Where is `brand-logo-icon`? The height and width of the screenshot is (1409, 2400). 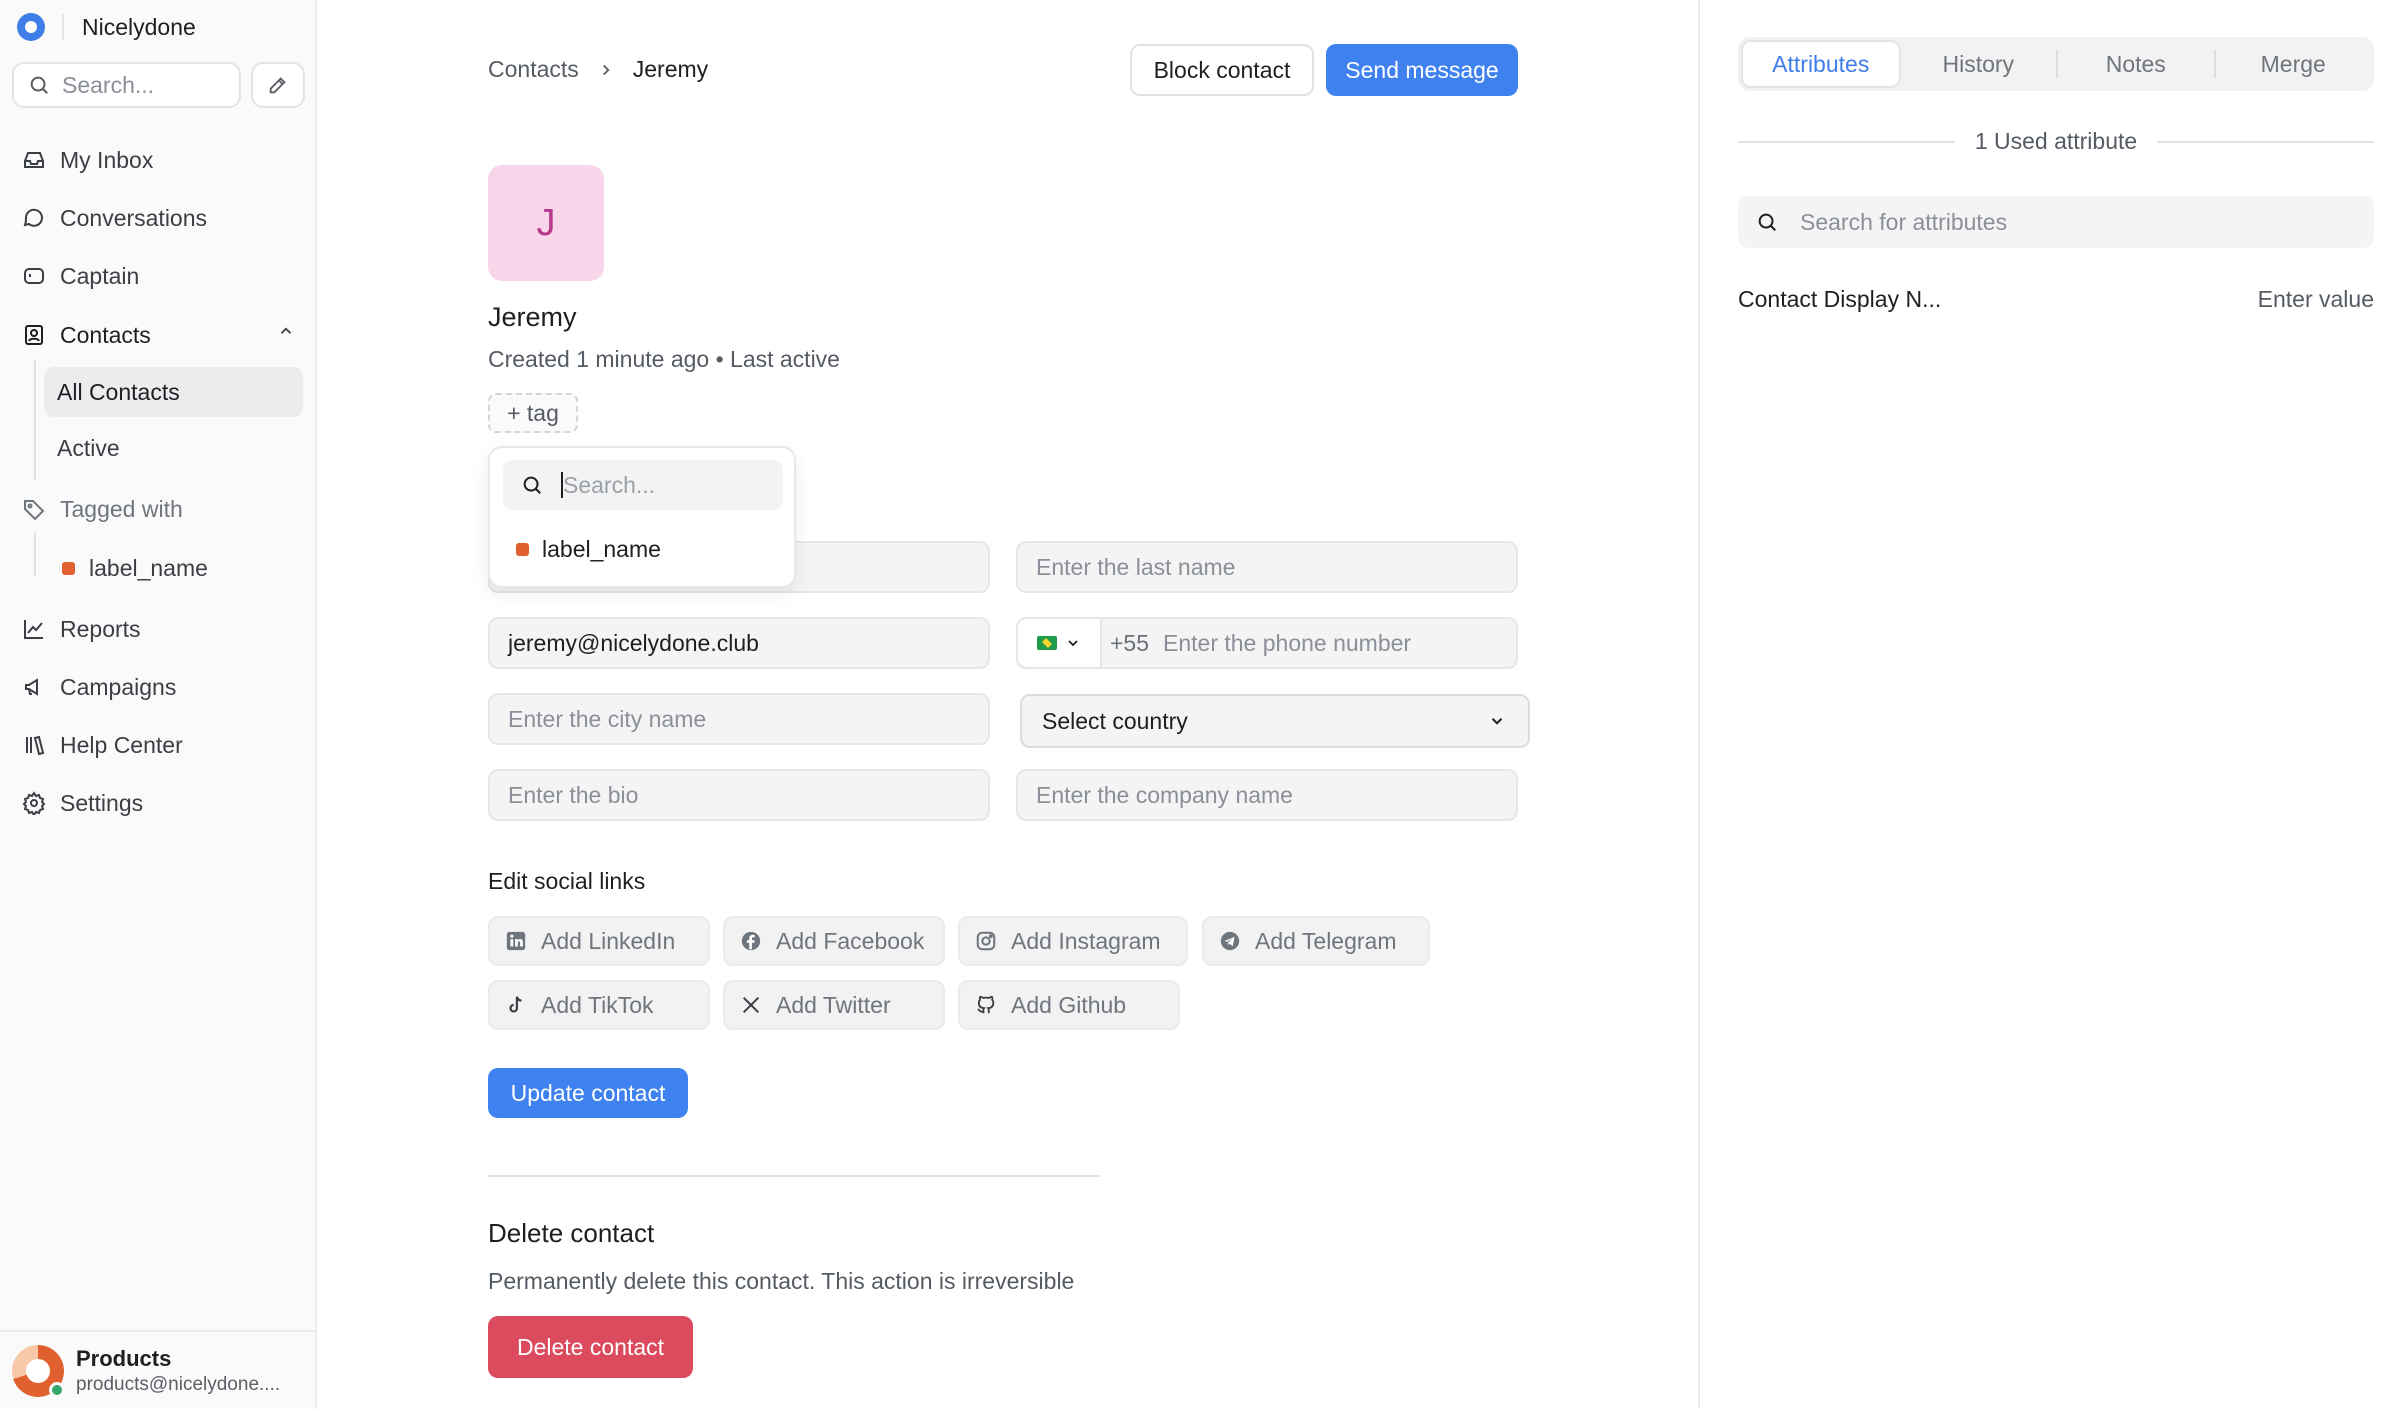
brand-logo-icon is located at coordinates (31, 27).